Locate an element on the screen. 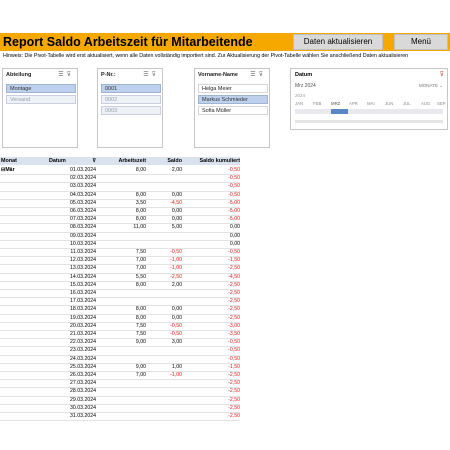  slicer-item-versand: Versand is located at coordinates (41, 99).